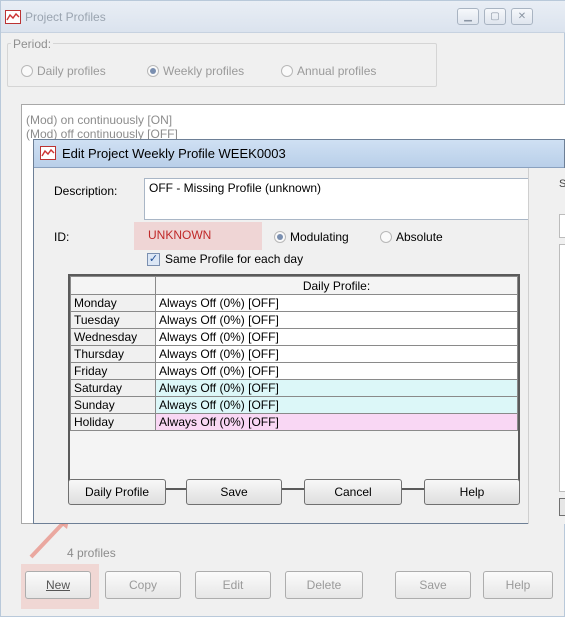 This screenshot has height=617, width=565. I want to click on same-profile-checkbox: ✓ Same Profile for each day, so click(225, 259).